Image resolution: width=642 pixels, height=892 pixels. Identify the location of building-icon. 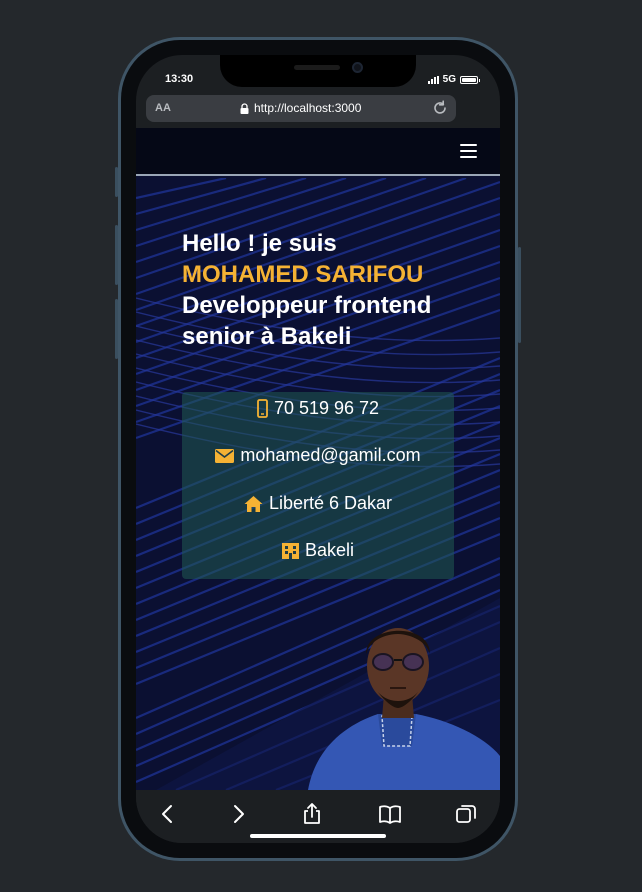
(290, 550).